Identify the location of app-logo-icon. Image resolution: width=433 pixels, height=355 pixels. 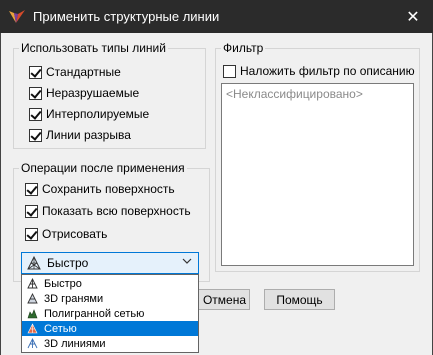
(17, 16).